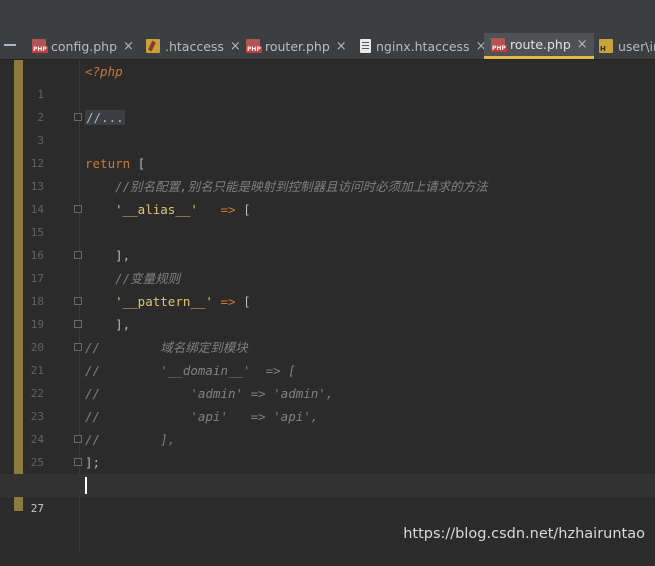  I want to click on text-file-icon, so click(365, 46).